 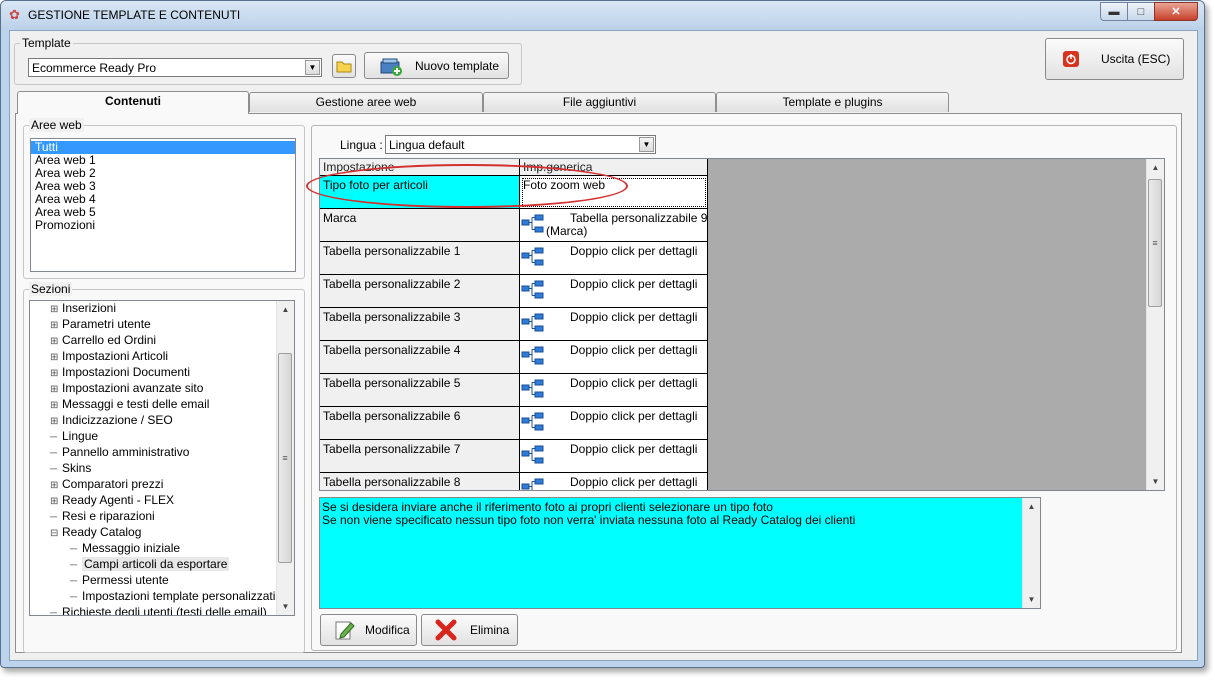 What do you see at coordinates (1141, 11) in the screenshot?
I see `maximize-button: □` at bounding box center [1141, 11].